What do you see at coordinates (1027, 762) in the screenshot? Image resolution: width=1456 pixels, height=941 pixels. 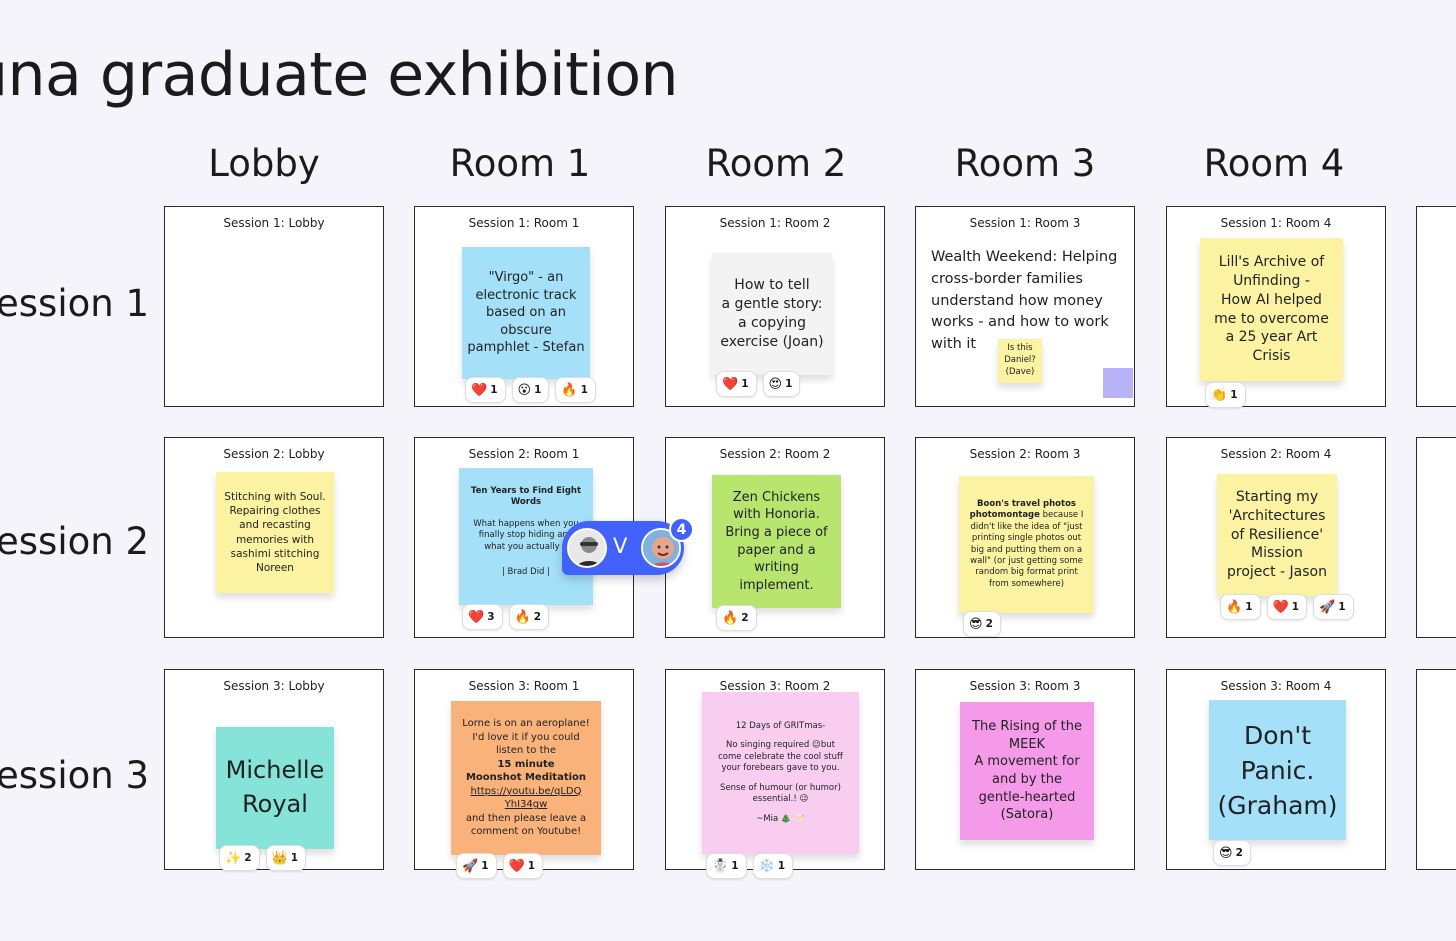 I see `note-line: A movement for` at bounding box center [1027, 762].